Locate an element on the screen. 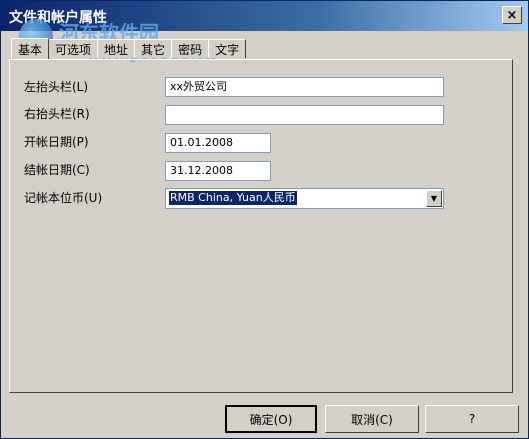 The height and width of the screenshot is (439, 529). right-header-label: 右抬头栏(R) is located at coordinates (57, 114).